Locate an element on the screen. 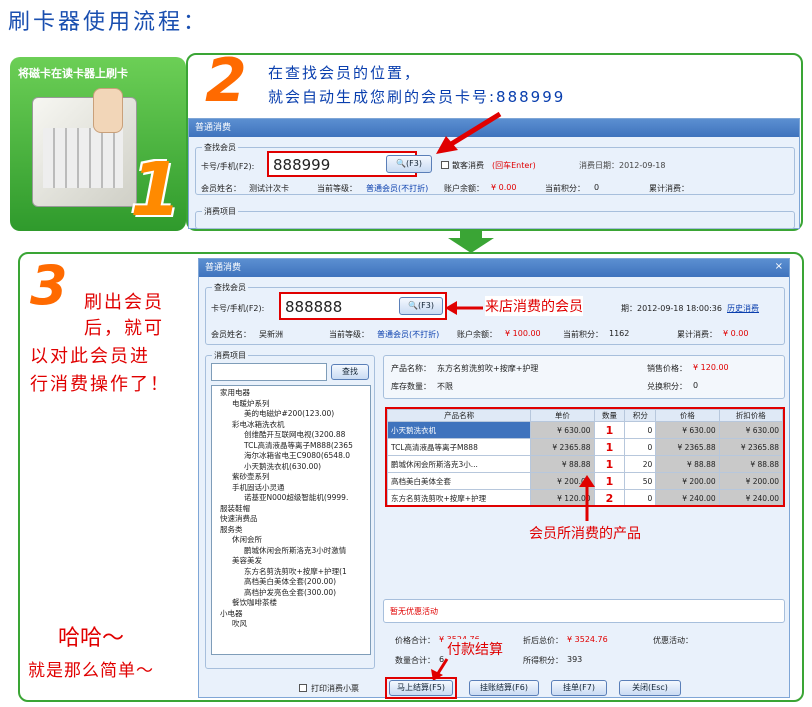 Image resolution: width=812 pixels, height=707 pixels. table-header-row: 产品名称 单价 数量 积分 价格 折扣价格 is located at coordinates (585, 415).